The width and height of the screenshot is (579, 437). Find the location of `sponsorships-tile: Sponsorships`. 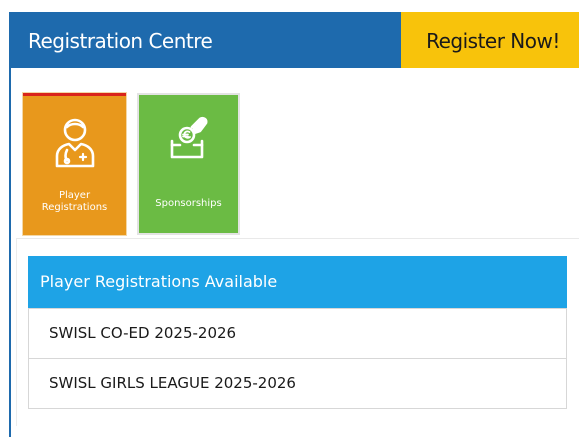

sponsorships-tile: Sponsorships is located at coordinates (188, 164).